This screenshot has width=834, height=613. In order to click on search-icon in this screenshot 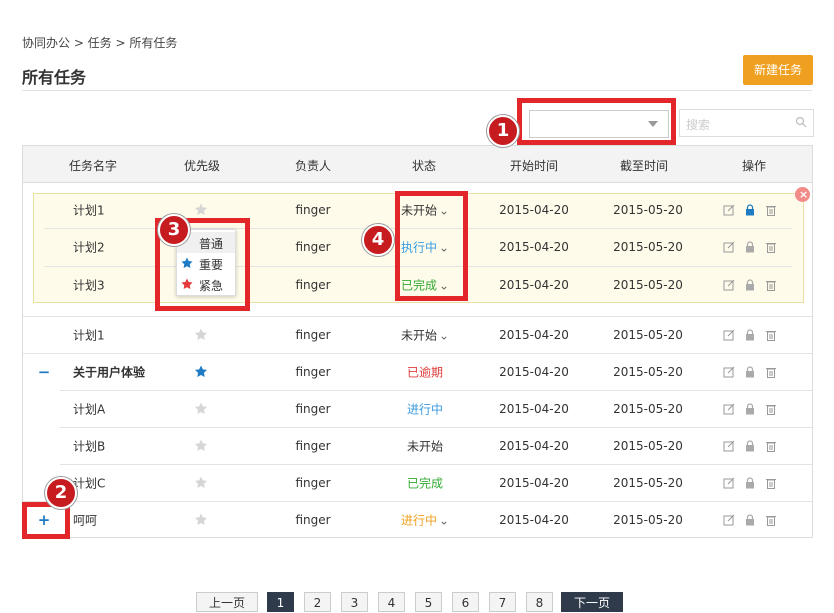, I will do `click(801, 122)`.